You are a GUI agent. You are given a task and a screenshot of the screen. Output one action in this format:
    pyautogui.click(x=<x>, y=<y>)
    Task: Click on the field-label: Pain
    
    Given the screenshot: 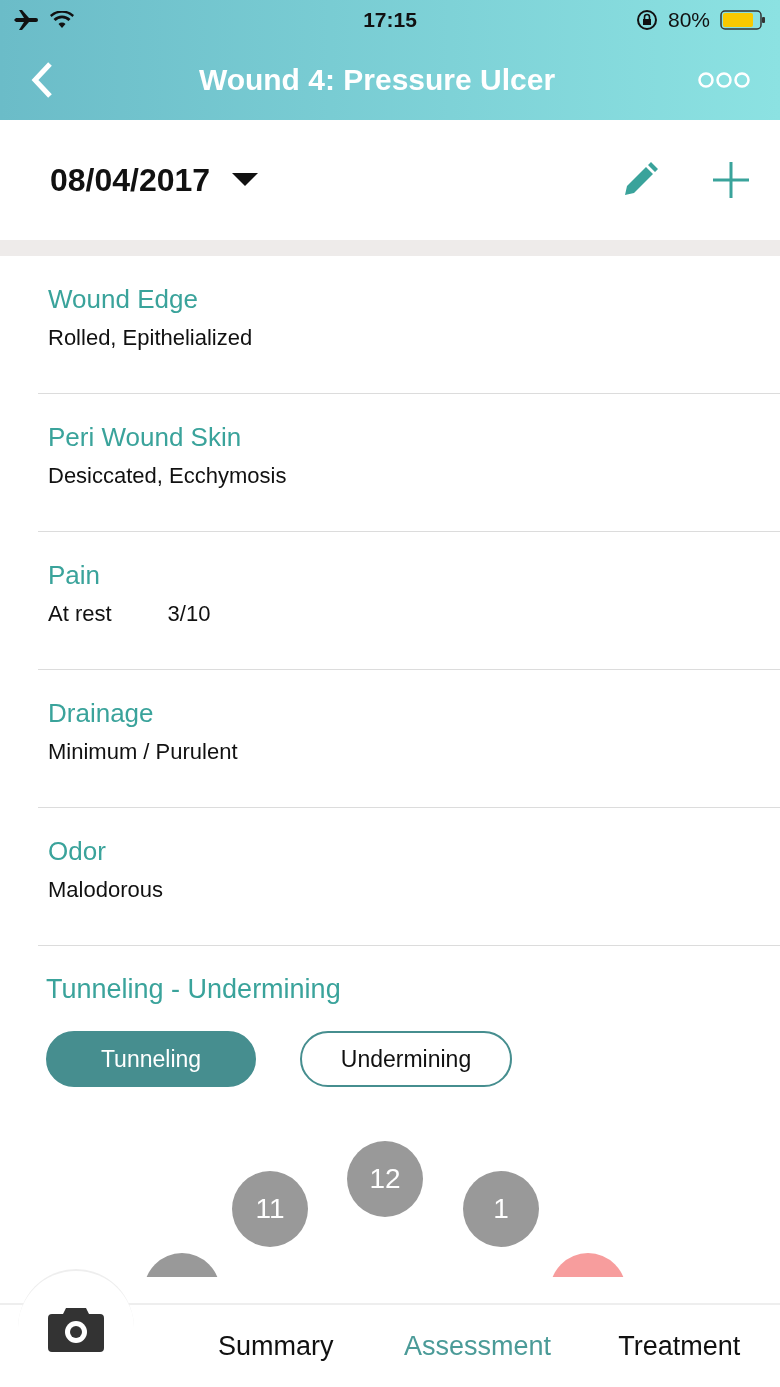 What is the action you would take?
    pyautogui.click(x=75, y=575)
    